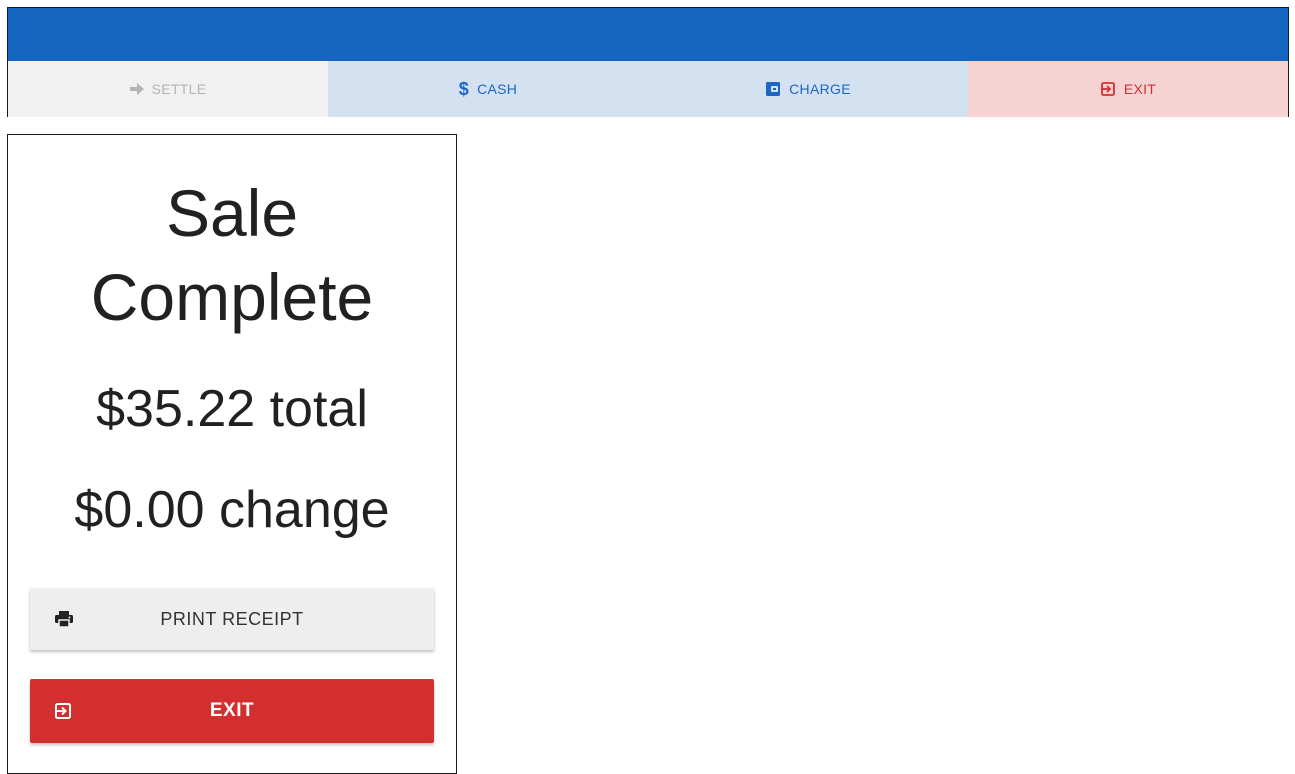 This screenshot has height=774, width=1295. What do you see at coordinates (820, 89) in the screenshot?
I see `tab-charge-label: CHARGE` at bounding box center [820, 89].